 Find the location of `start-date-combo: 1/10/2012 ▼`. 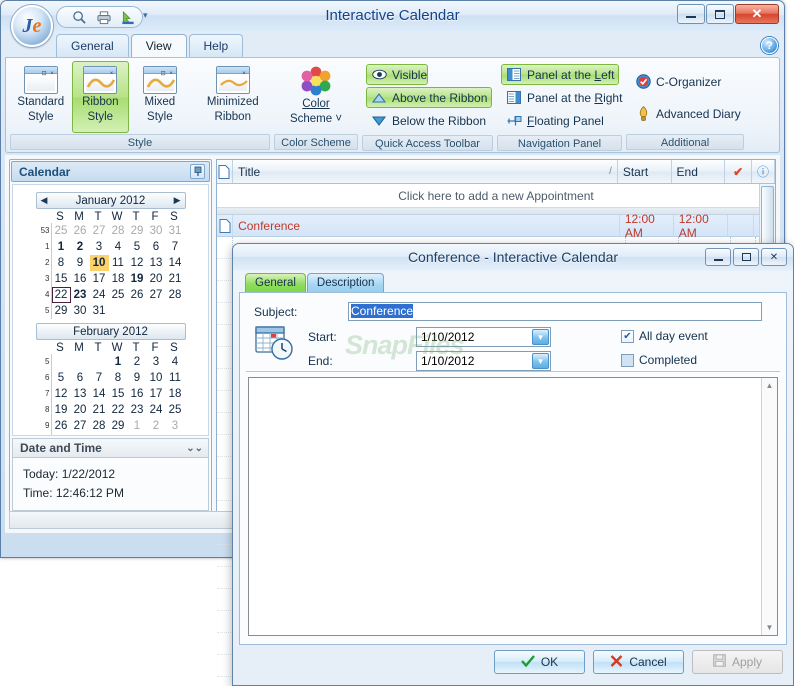

start-date-combo: 1/10/2012 ▼ is located at coordinates (483, 337).